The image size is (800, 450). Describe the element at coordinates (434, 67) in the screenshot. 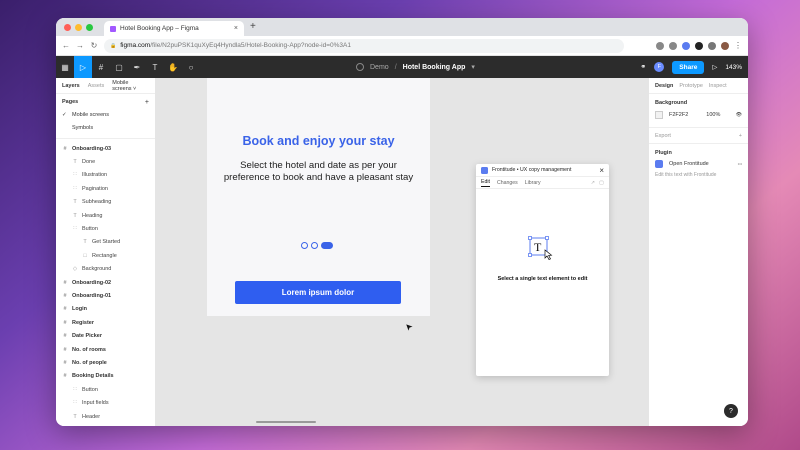

I see `file-name: Hotel Booking App` at that location.